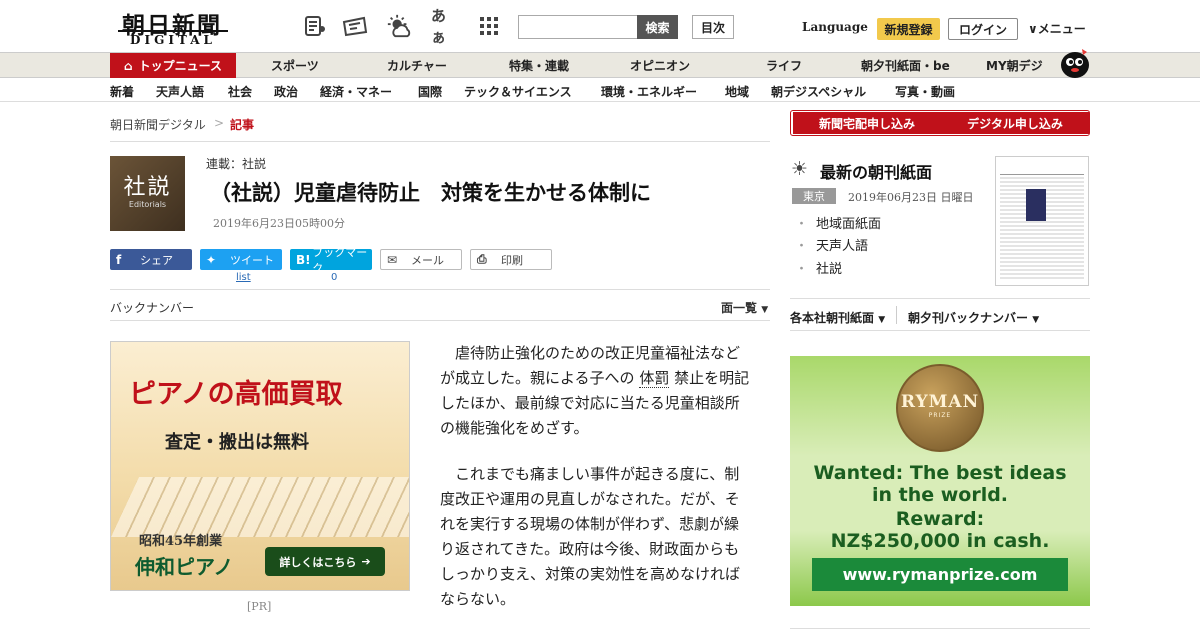  What do you see at coordinates (399, 26) in the screenshot?
I see `weather-icon` at bounding box center [399, 26].